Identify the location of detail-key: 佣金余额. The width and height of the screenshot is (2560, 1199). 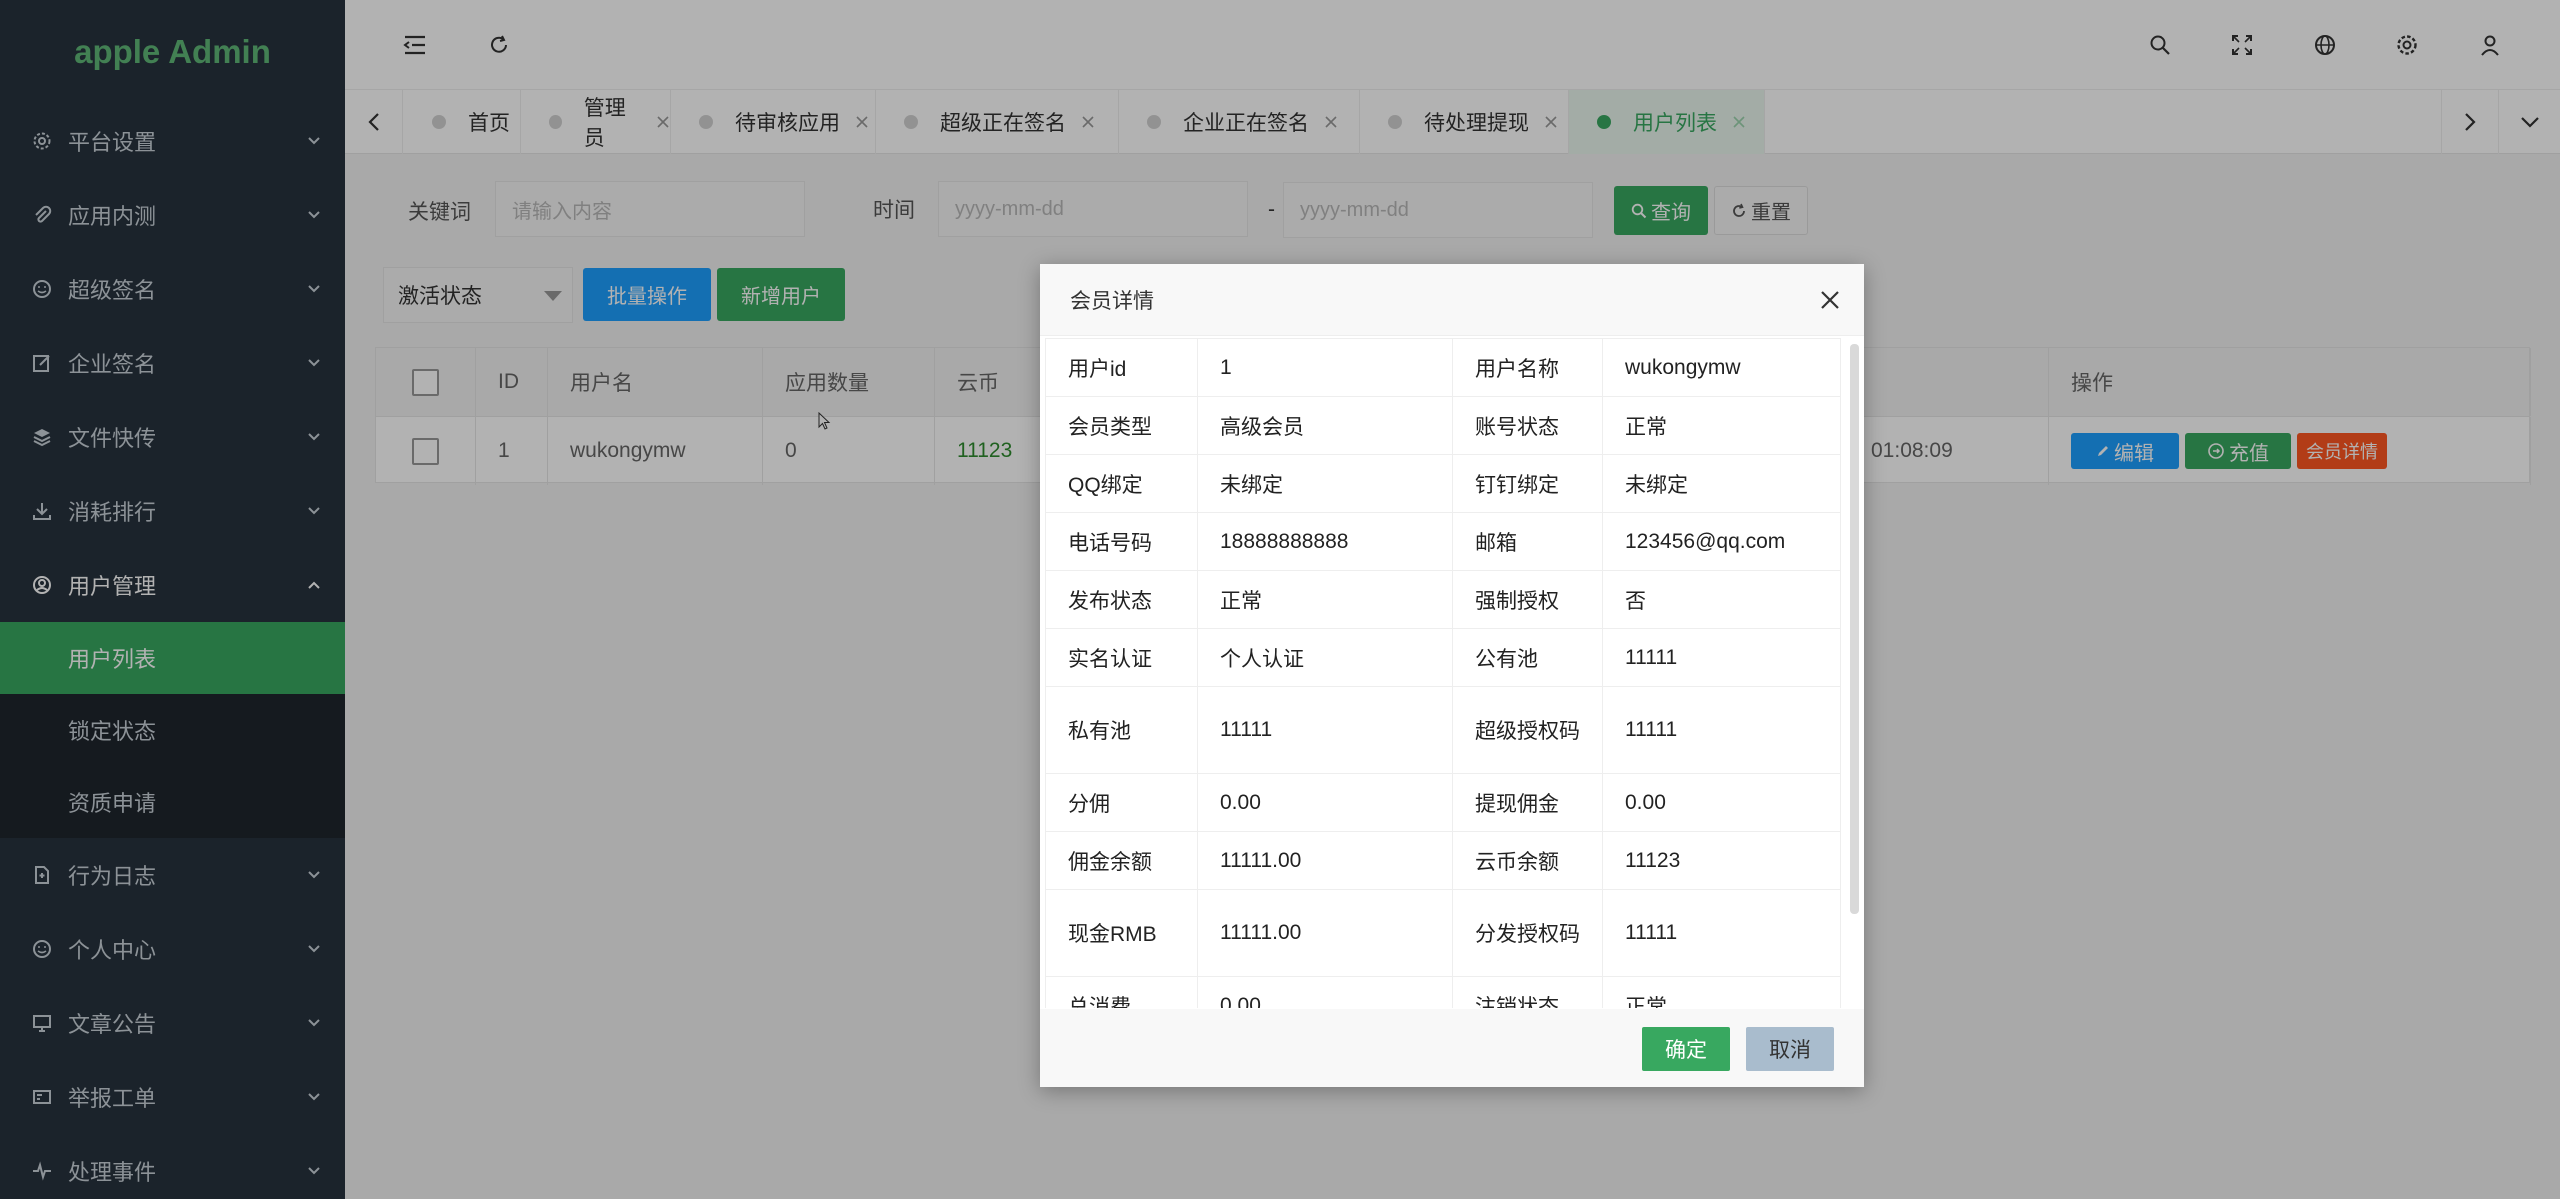
(1121, 860).